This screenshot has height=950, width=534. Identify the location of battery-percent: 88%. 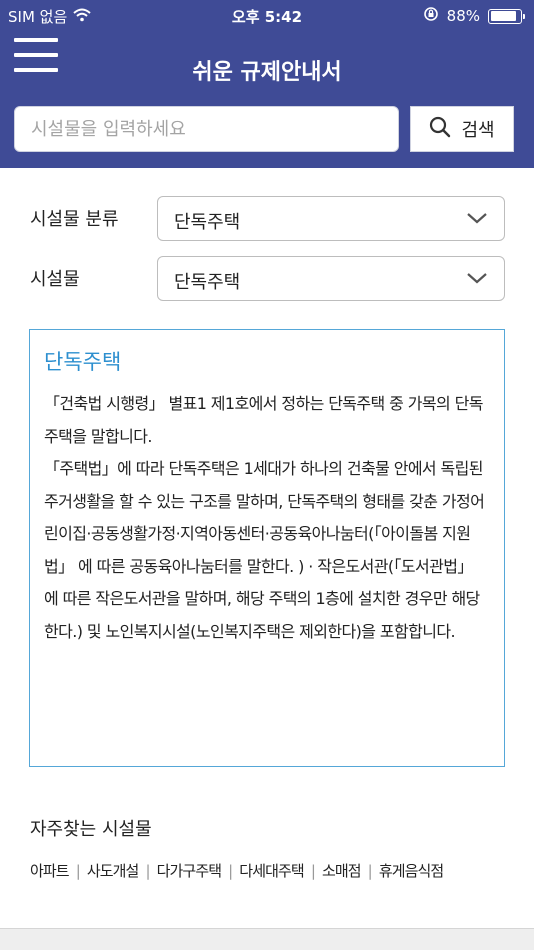
(463, 16).